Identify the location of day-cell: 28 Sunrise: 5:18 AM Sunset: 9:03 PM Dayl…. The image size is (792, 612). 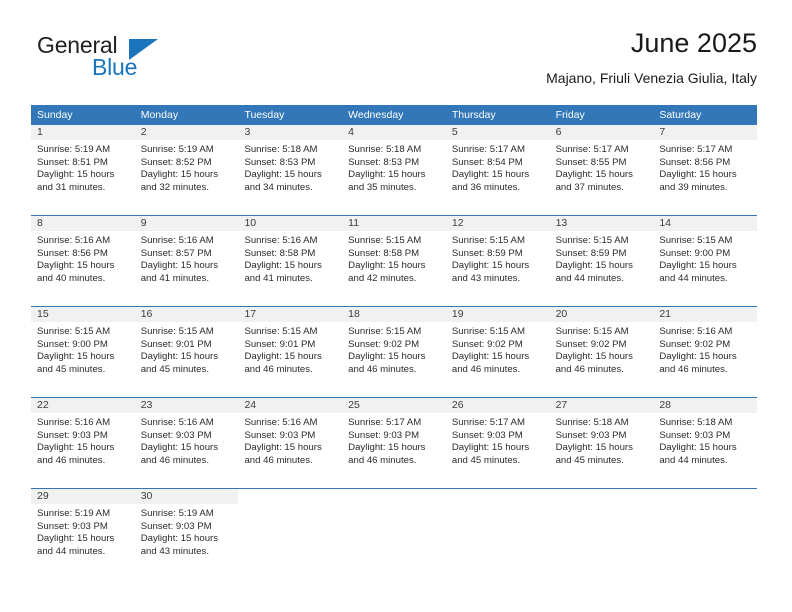
(705, 439).